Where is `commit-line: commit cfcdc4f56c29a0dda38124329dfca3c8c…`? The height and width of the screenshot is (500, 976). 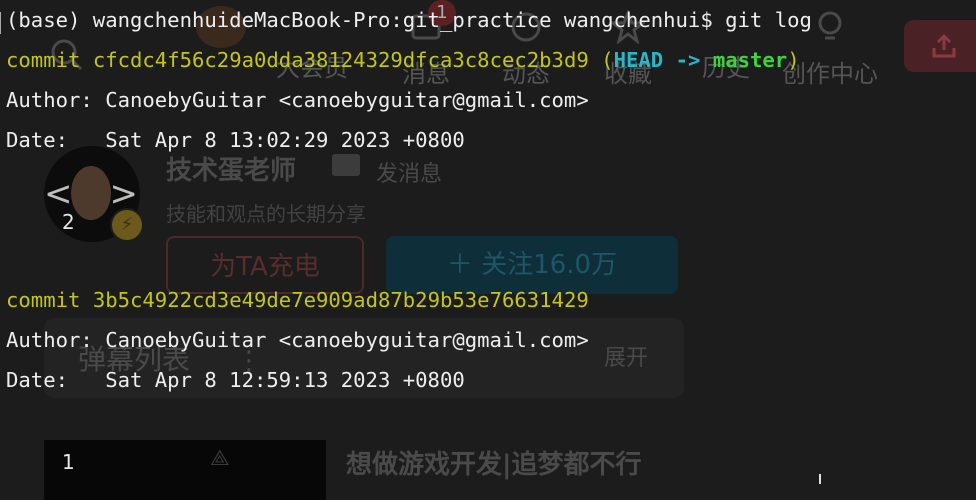
commit-line: commit cfcdc4f56c29a0dda38124329dfca3c8c… is located at coordinates (403, 60).